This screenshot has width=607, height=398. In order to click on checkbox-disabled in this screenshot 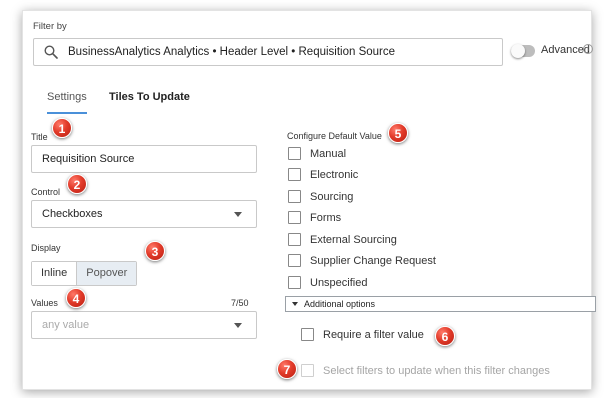, I will do `click(307, 370)`.